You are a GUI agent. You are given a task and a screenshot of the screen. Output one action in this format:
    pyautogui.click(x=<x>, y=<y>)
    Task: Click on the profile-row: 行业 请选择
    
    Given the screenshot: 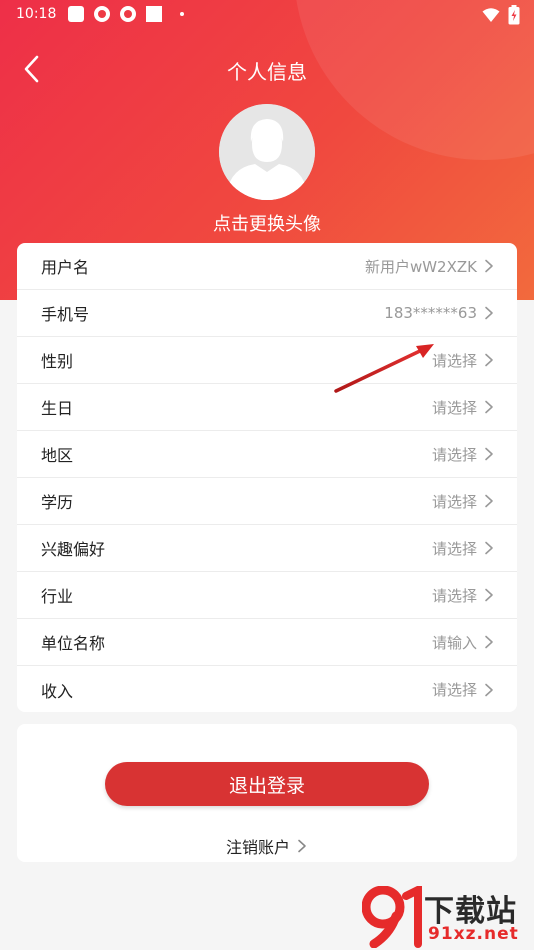 What is the action you would take?
    pyautogui.click(x=267, y=595)
    